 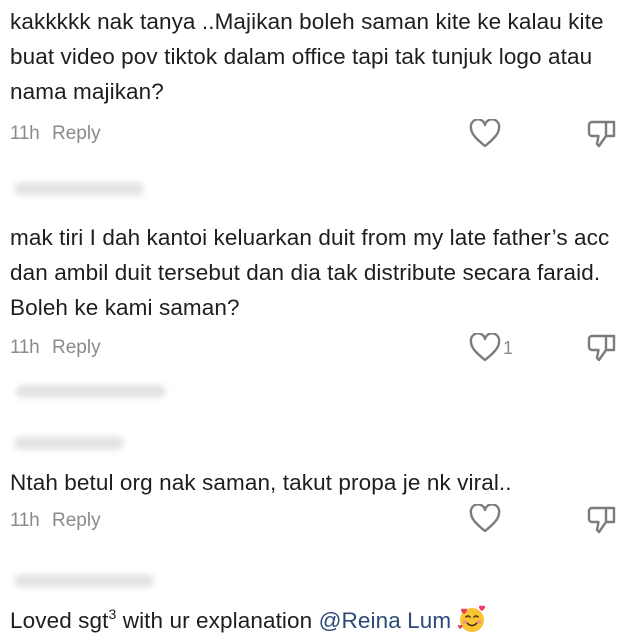 I want to click on comment-text-end: with ur explanation, so click(x=217, y=620).